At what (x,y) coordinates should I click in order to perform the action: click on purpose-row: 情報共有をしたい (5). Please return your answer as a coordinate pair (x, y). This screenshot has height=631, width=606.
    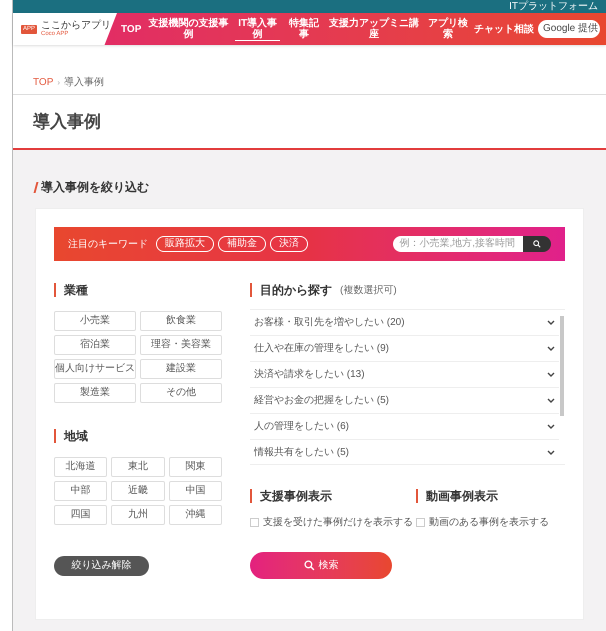
    Looking at the image, I should click on (404, 452).